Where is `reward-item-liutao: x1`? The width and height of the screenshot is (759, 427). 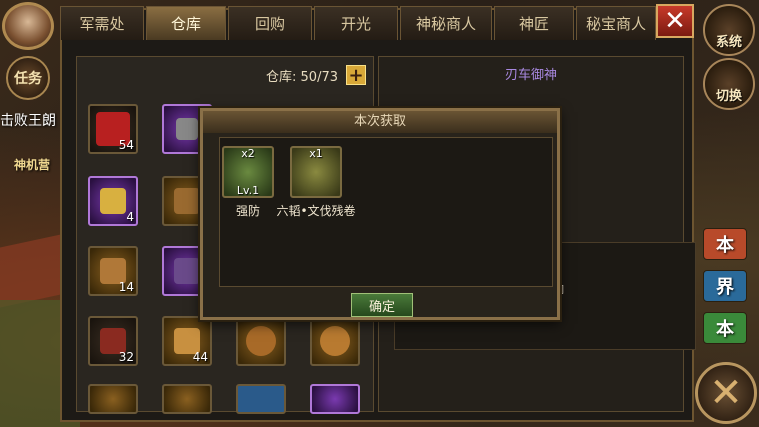
reward-item-liutao: x1 is located at coordinates (316, 172).